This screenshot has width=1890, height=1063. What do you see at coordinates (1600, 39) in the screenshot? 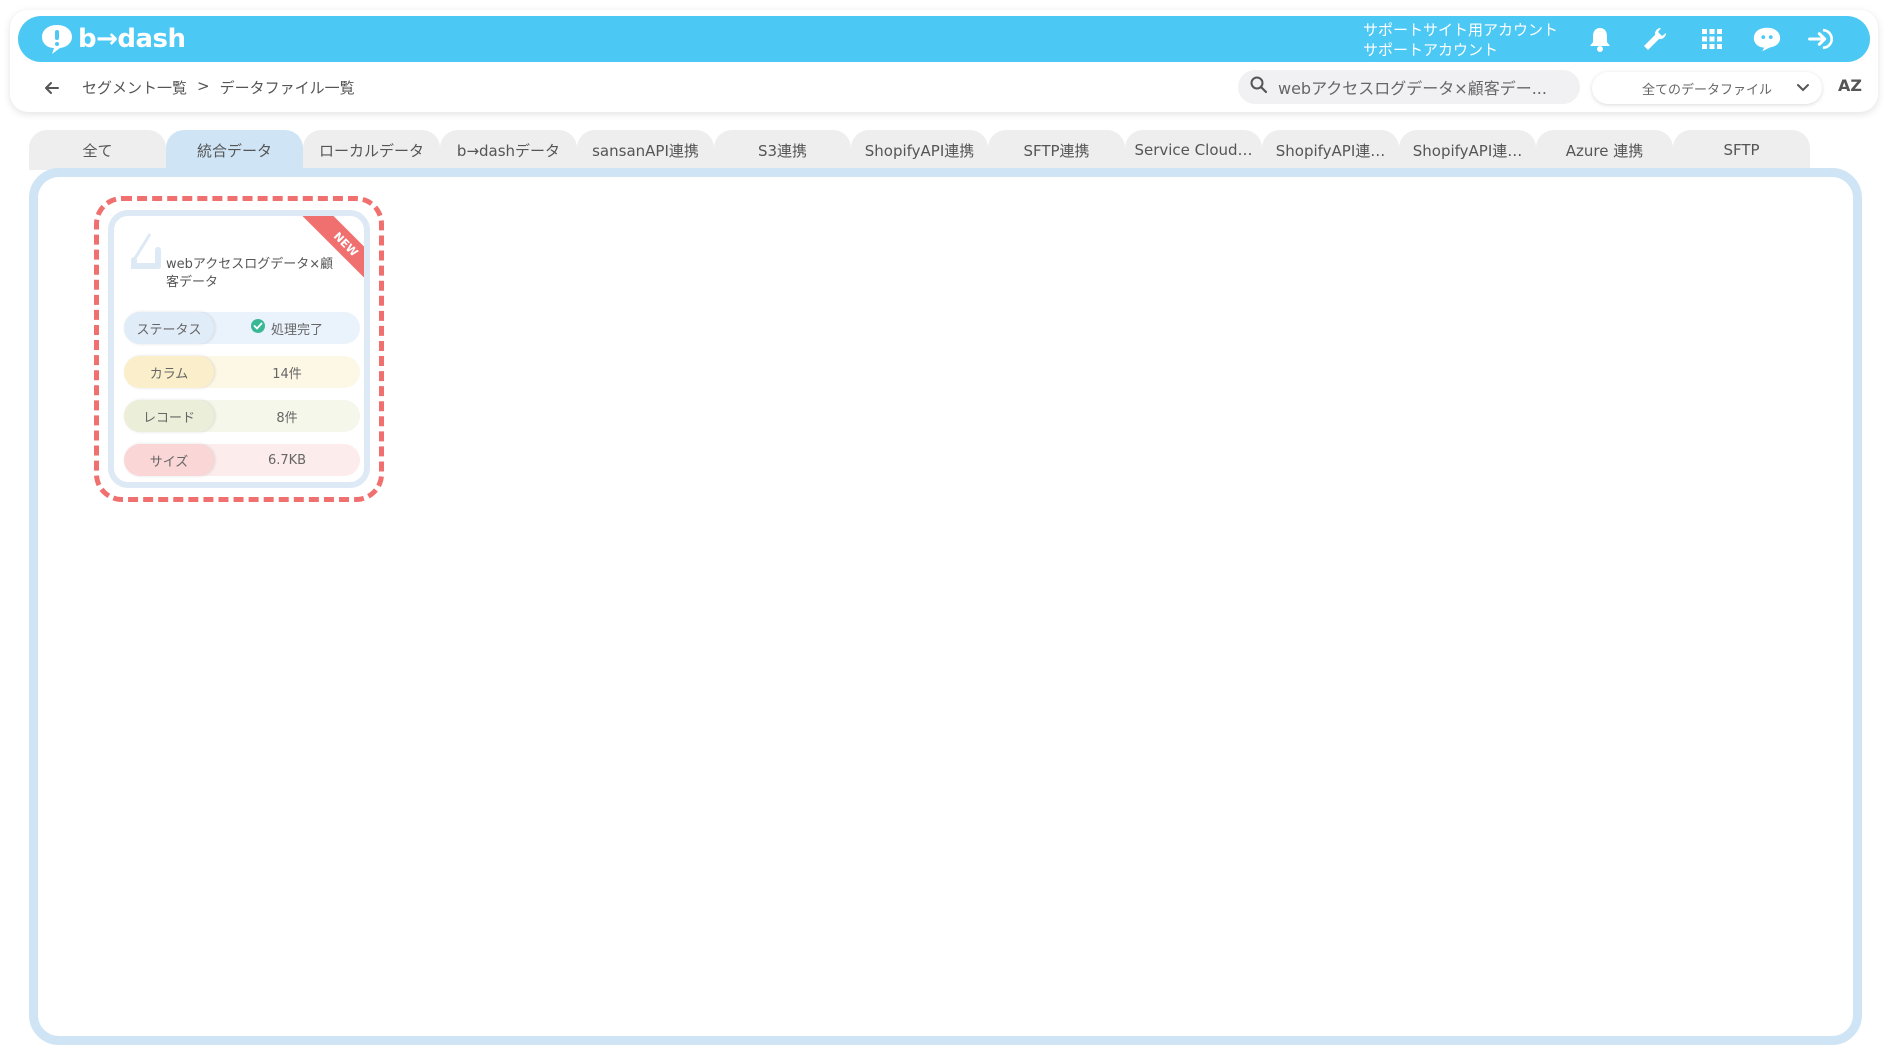
I see `bell-icon` at bounding box center [1600, 39].